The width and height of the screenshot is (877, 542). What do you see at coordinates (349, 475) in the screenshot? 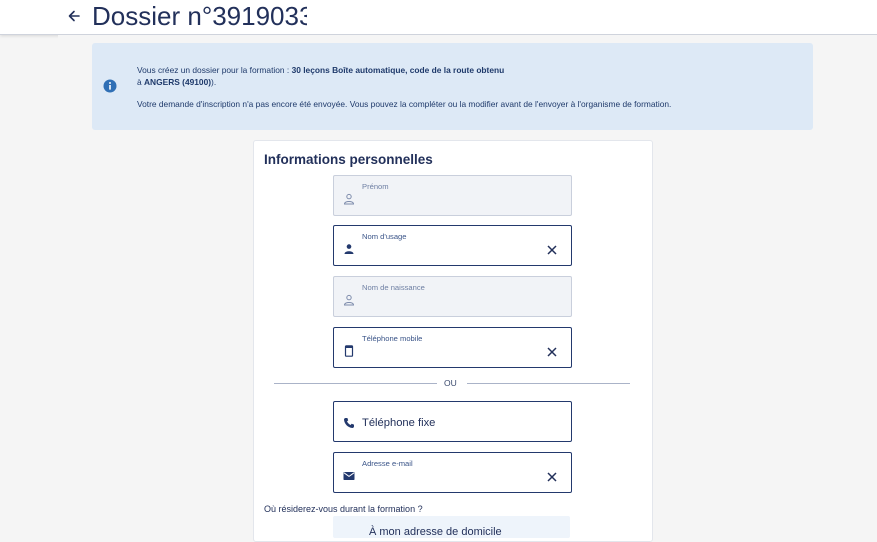
I see `mail-icon` at bounding box center [349, 475].